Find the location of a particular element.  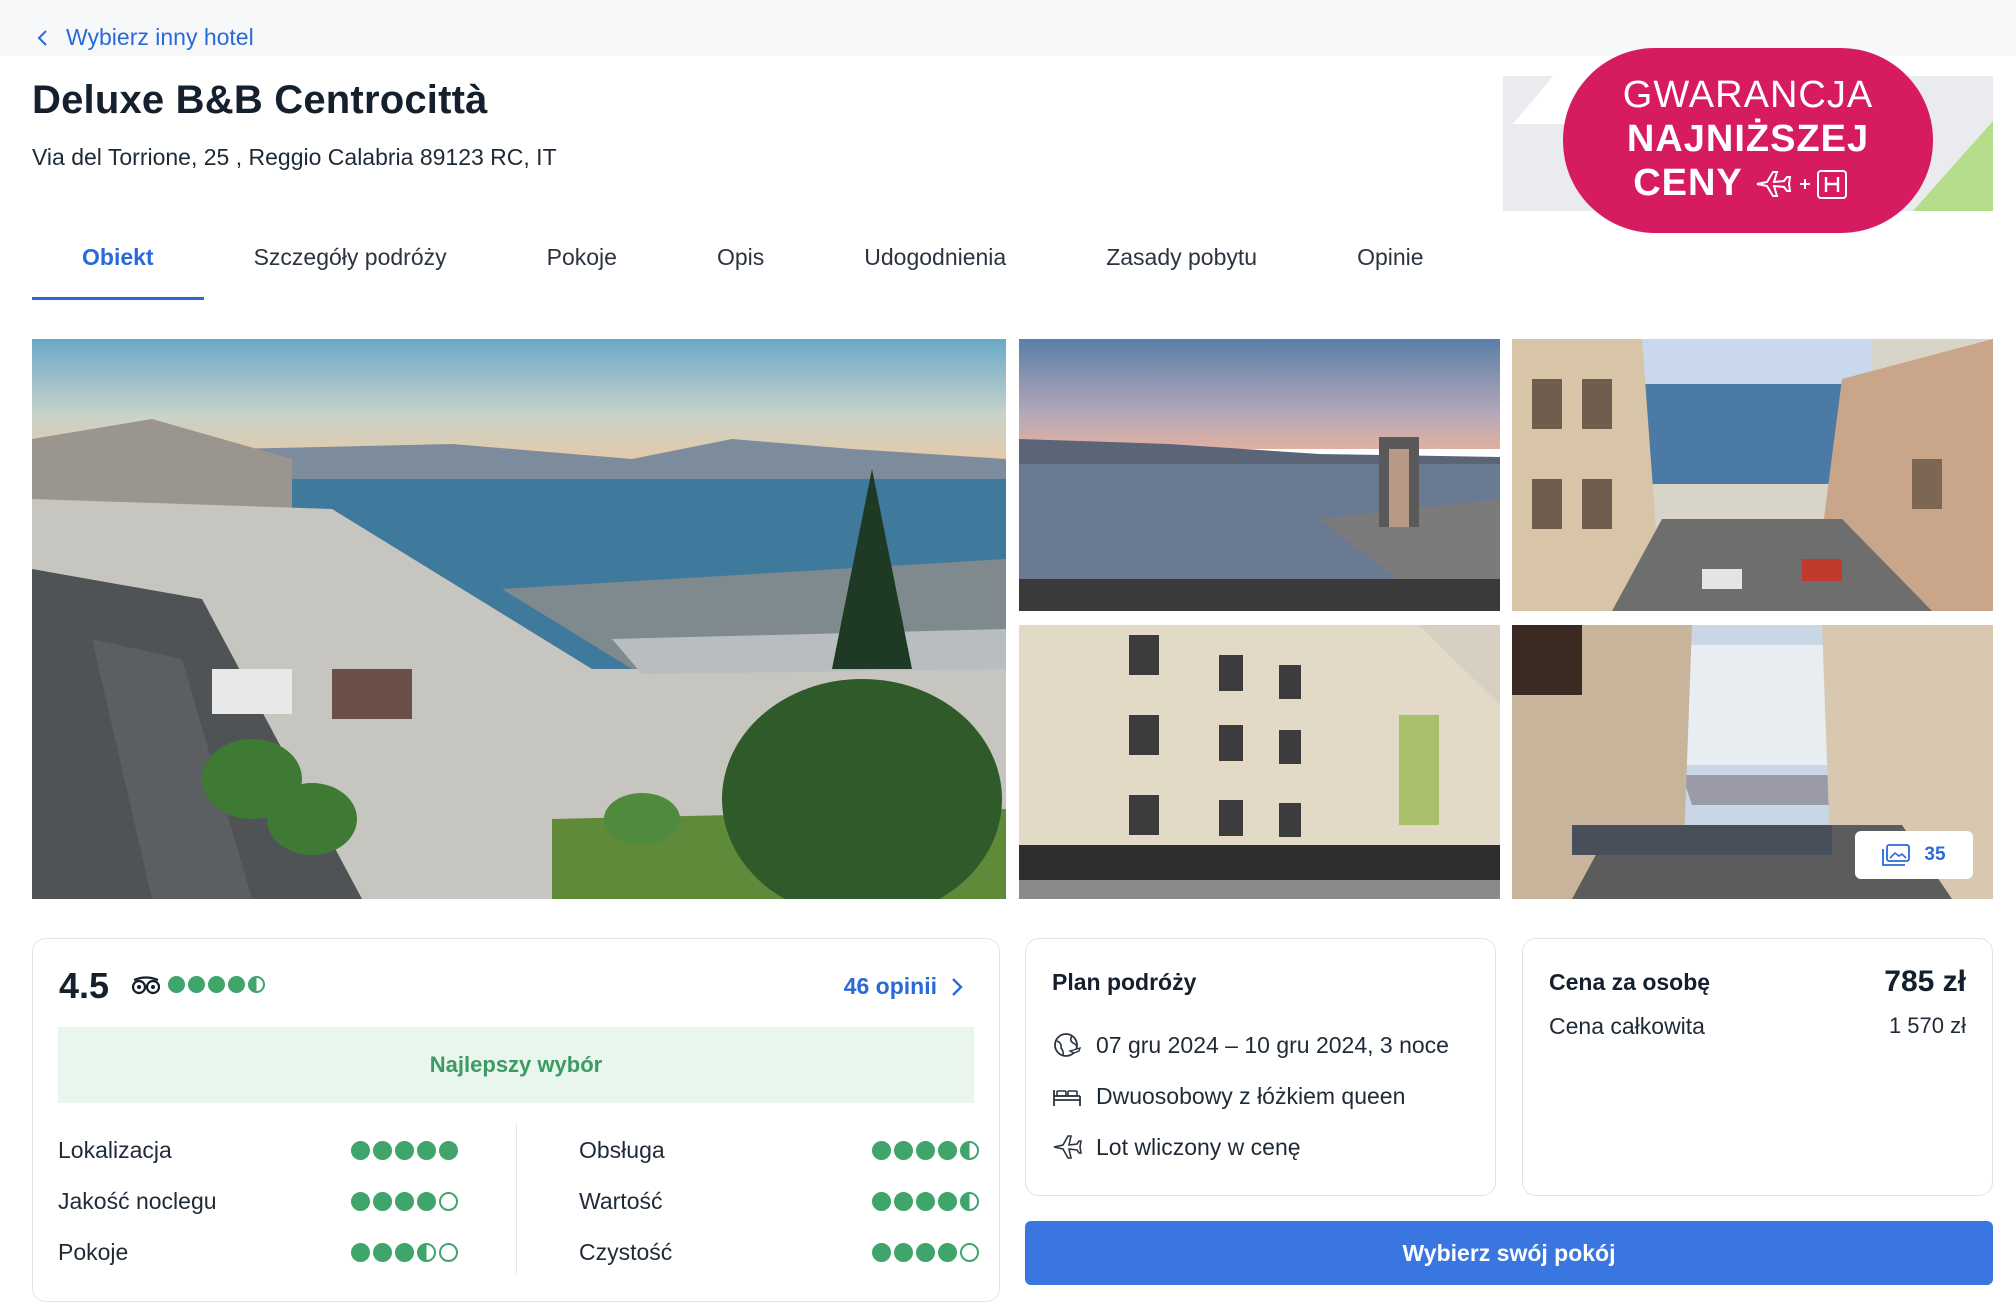

chevron-left-icon is located at coordinates (42, 37).